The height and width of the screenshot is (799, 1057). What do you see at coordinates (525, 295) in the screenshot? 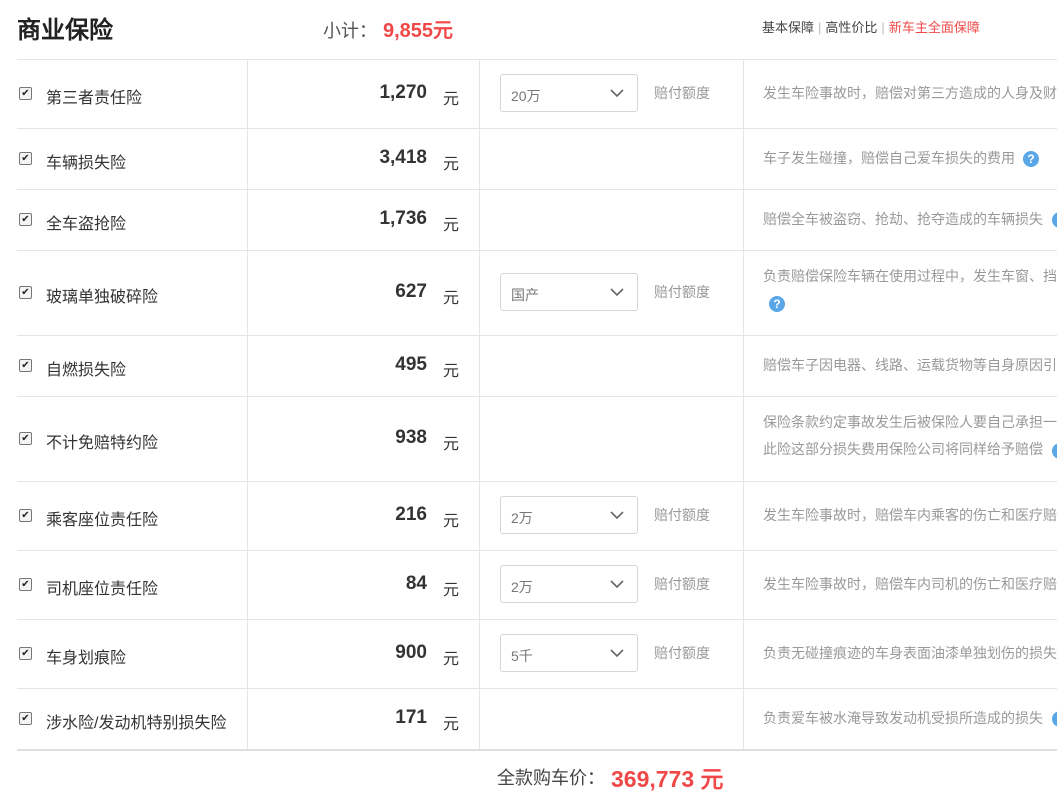
I see `coverage-select-value: 国产` at bounding box center [525, 295].